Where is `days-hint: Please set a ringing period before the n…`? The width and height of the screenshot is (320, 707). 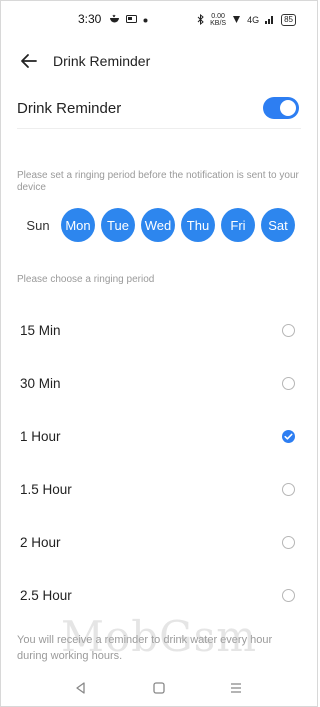
days-hint: Please set a ringing period before the n… is located at coordinates (158, 181).